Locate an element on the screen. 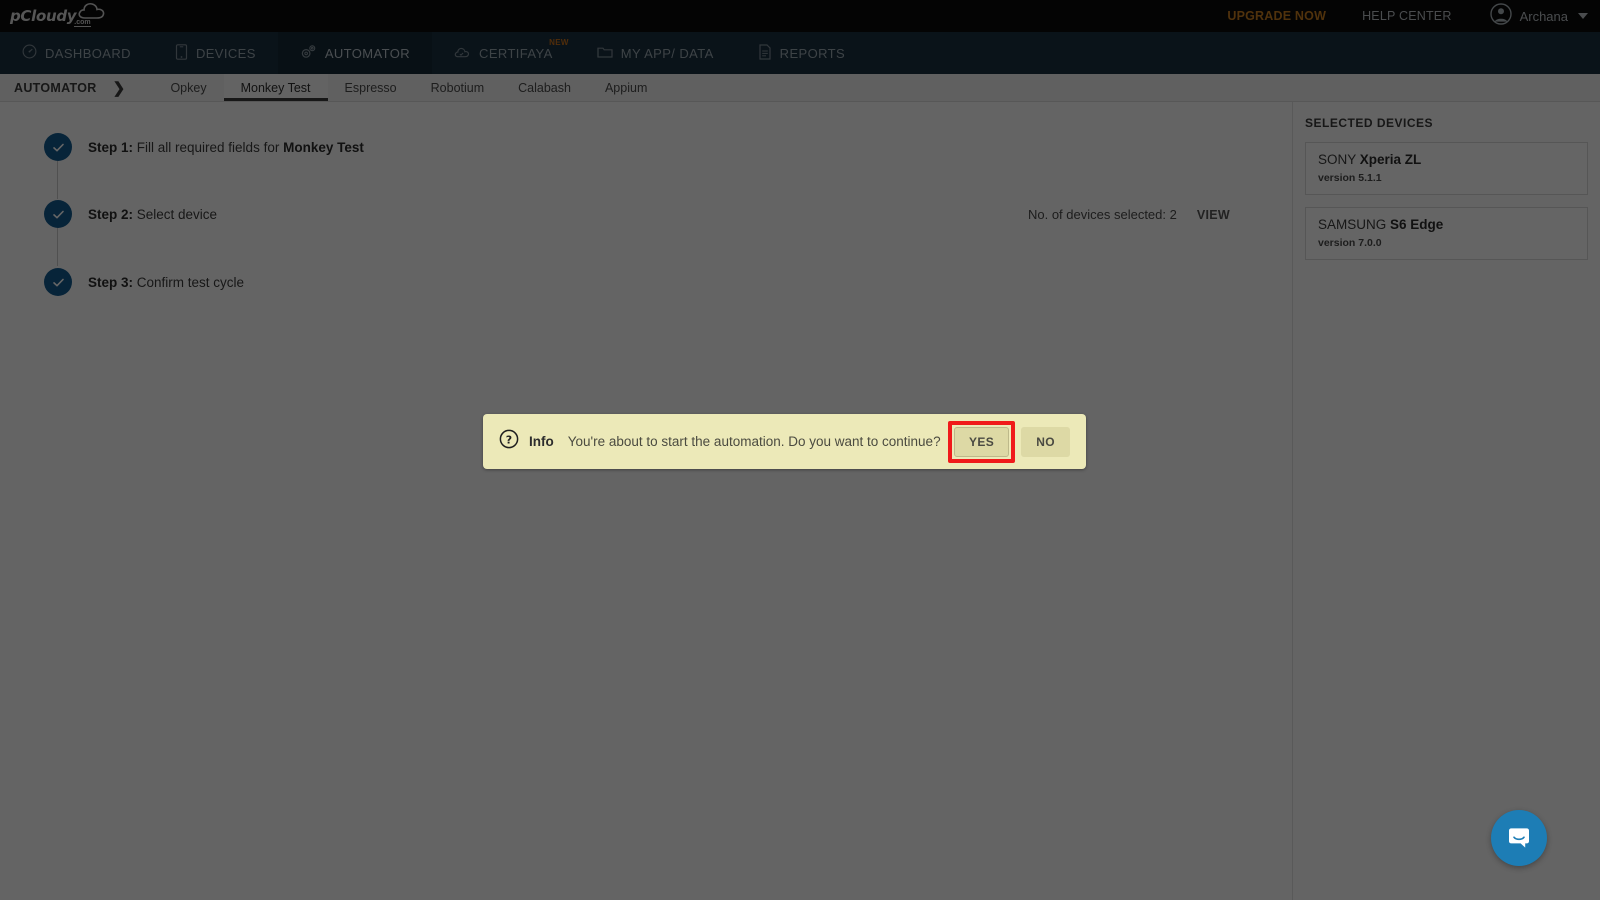 The height and width of the screenshot is (900, 1600). intercom-chat-button is located at coordinates (1519, 838).